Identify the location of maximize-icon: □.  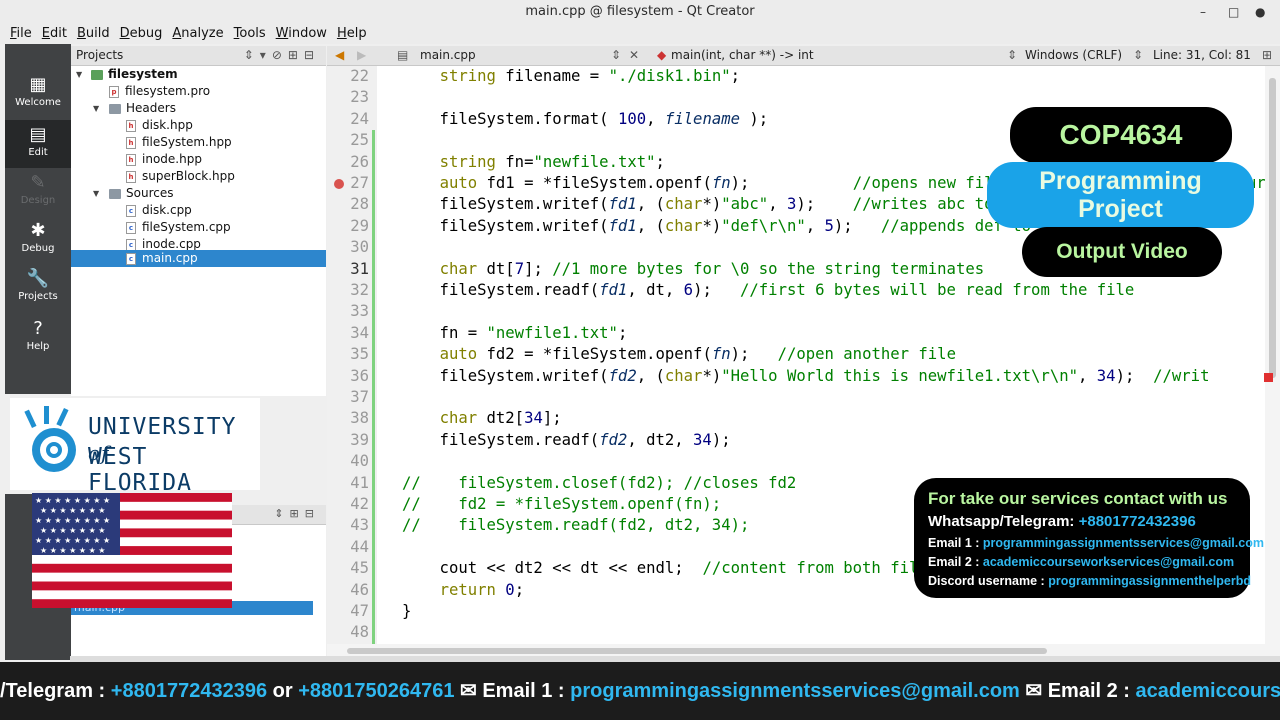
(1233, 12).